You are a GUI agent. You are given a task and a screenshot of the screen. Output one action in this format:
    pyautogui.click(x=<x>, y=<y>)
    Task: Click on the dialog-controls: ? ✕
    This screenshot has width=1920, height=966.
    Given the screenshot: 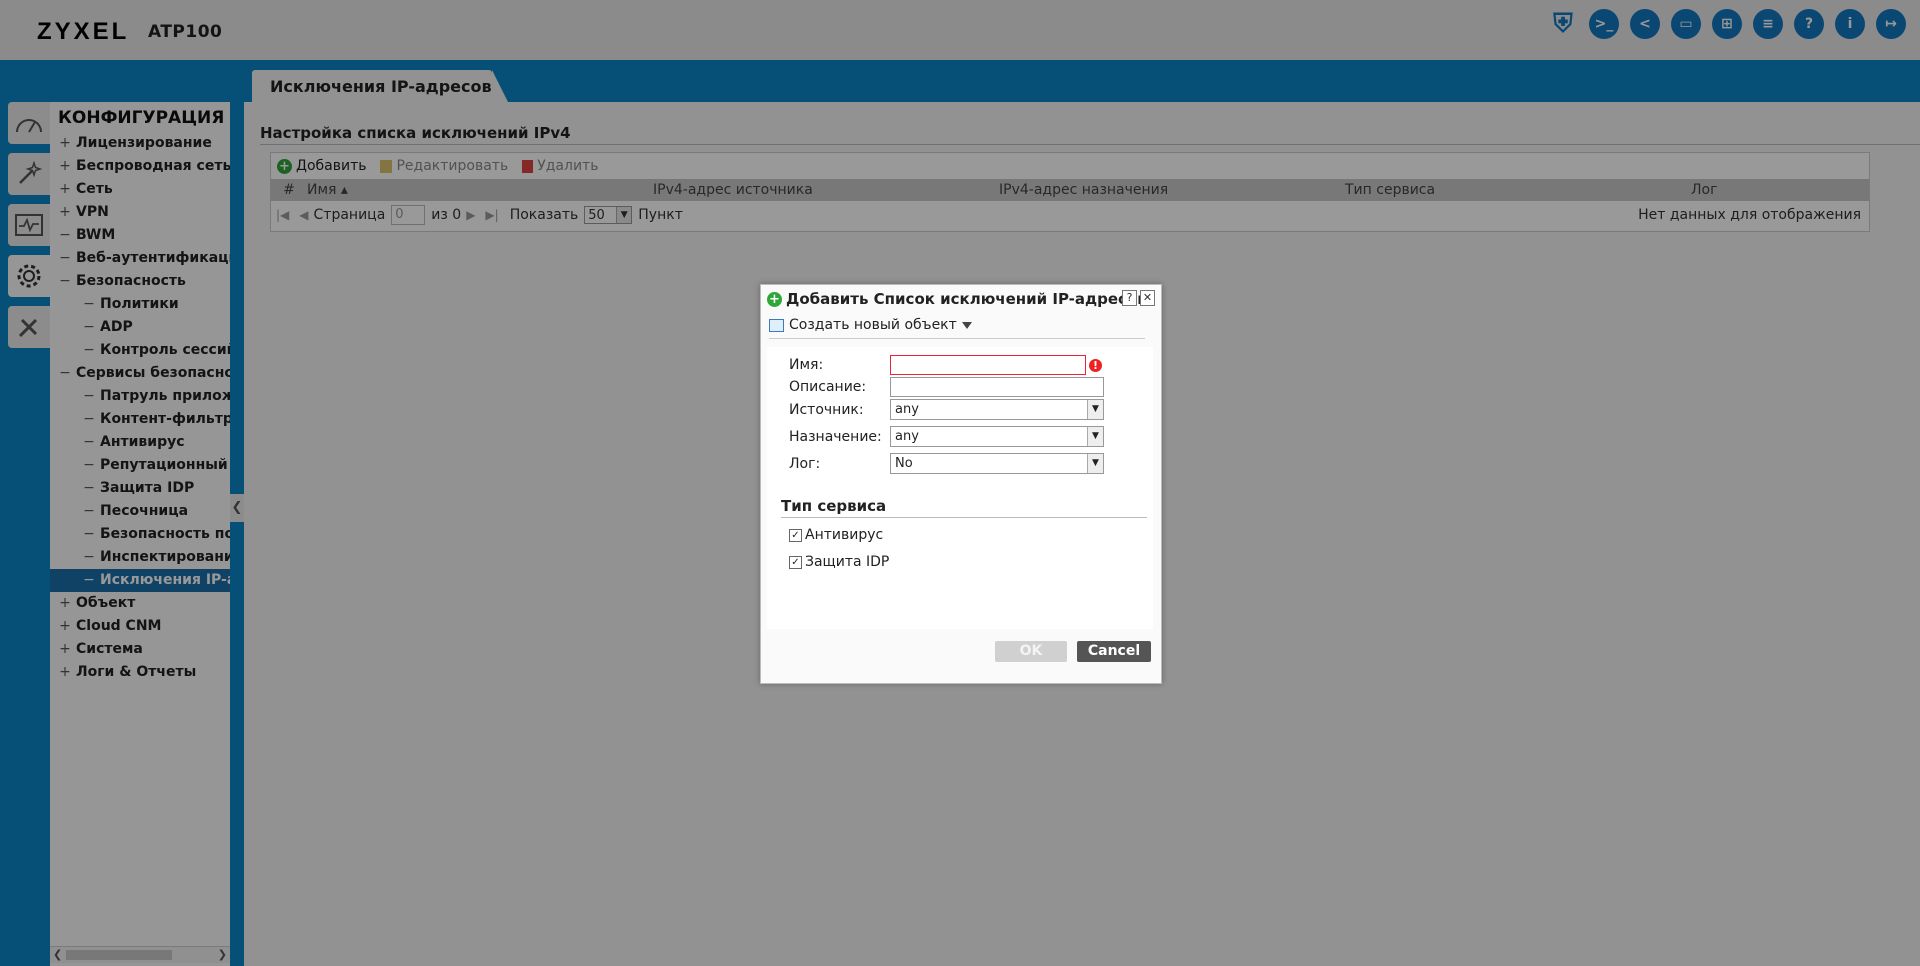 What is the action you would take?
    pyautogui.click(x=1138, y=298)
    